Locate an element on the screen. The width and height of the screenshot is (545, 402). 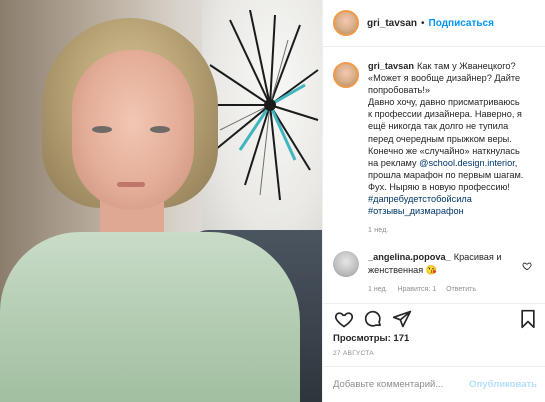
follow-button: Подписаться is located at coordinates (461, 23).